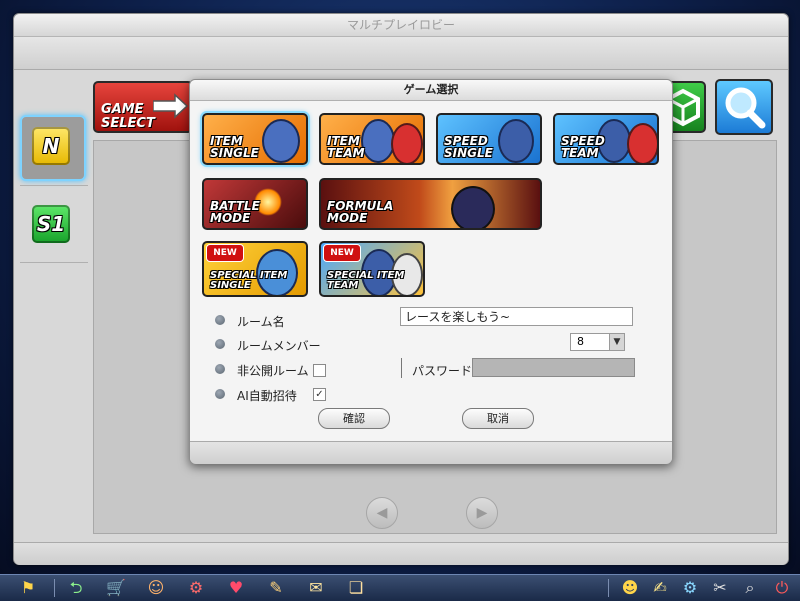 The width and height of the screenshot is (800, 601). Describe the element at coordinates (498, 418) in the screenshot. I see `cancel-button: 取消` at that location.